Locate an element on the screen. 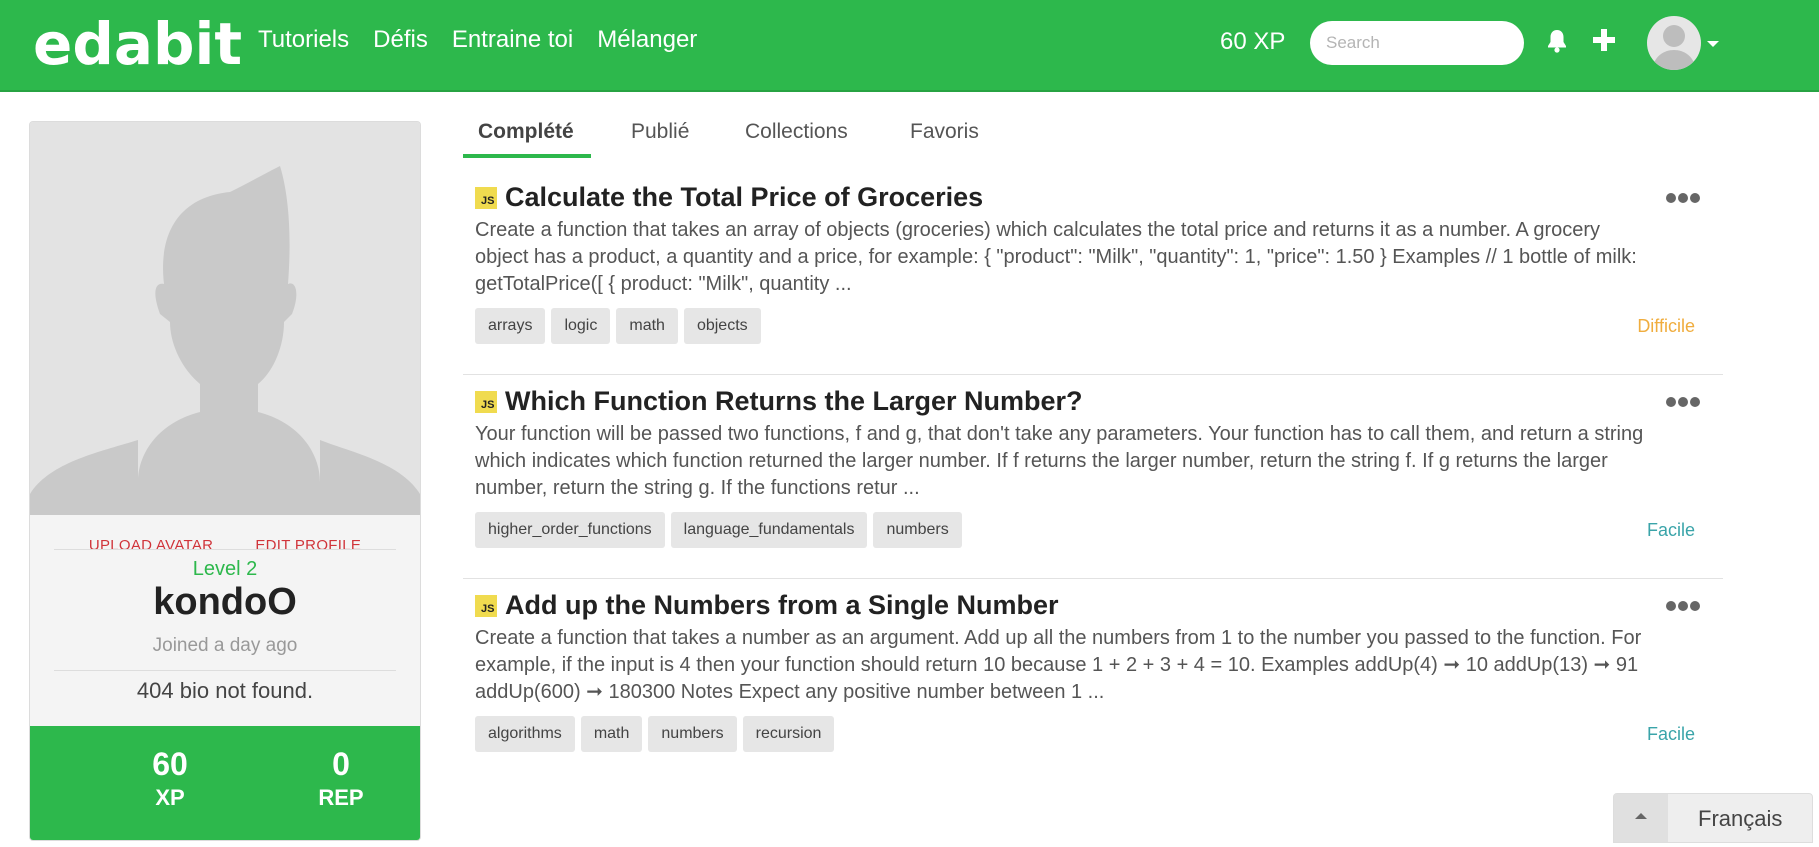 The image size is (1819, 847). tag: algorithms is located at coordinates (525, 734).